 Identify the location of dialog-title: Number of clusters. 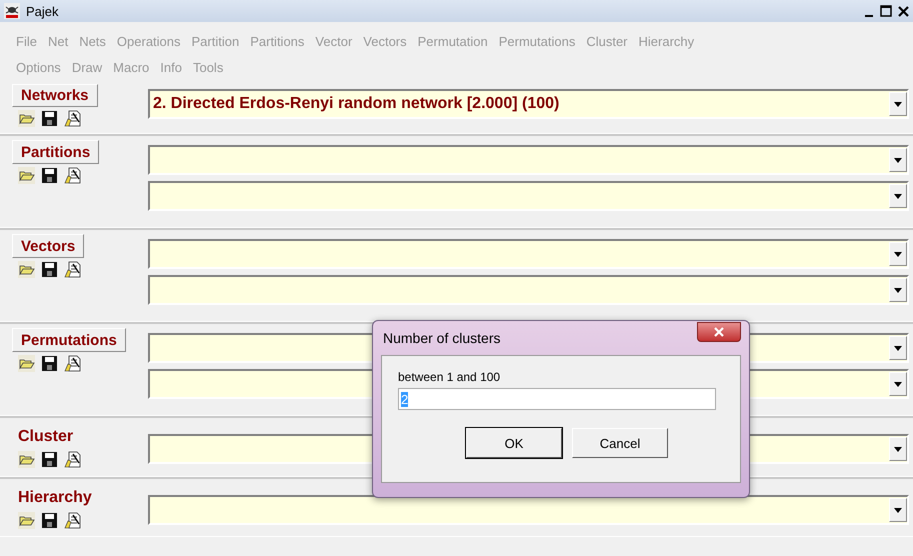
(441, 338).